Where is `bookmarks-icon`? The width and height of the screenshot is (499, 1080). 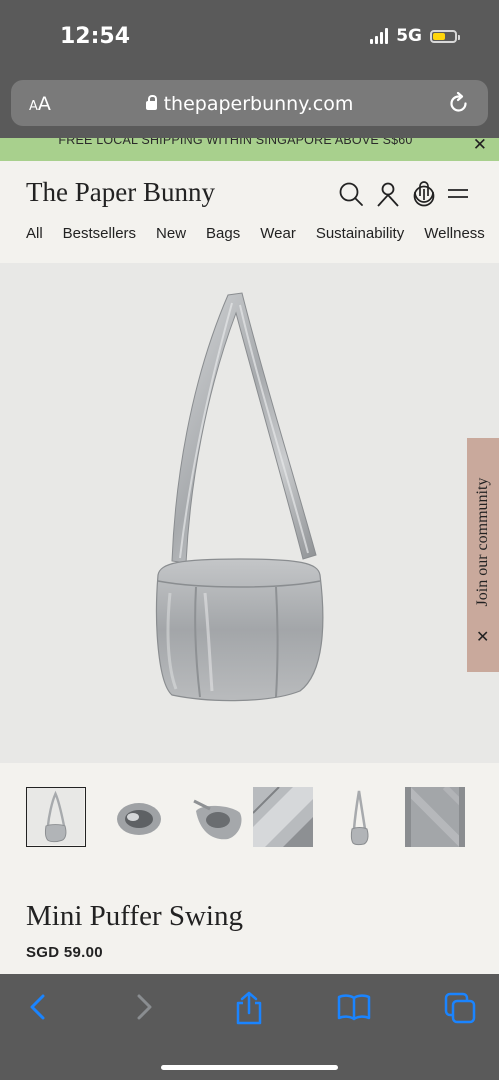
bookmarks-icon is located at coordinates (354, 1009).